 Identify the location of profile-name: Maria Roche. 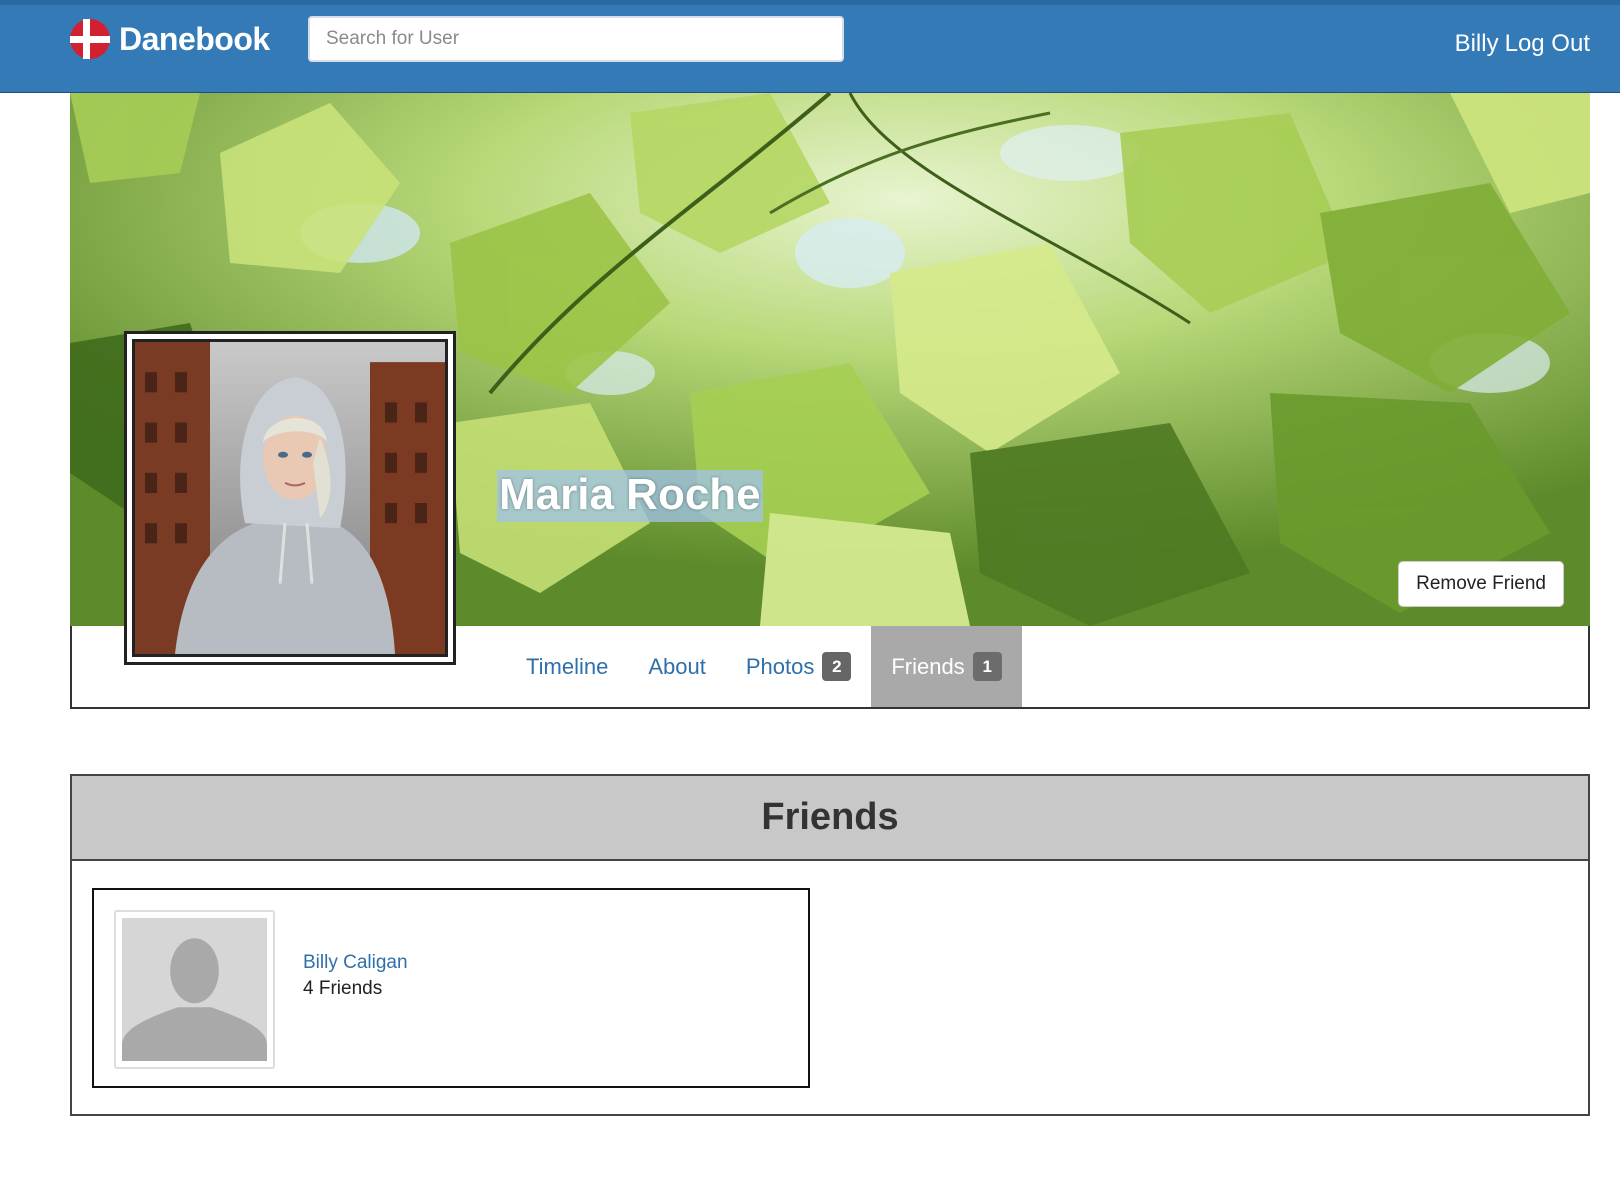
(630, 496).